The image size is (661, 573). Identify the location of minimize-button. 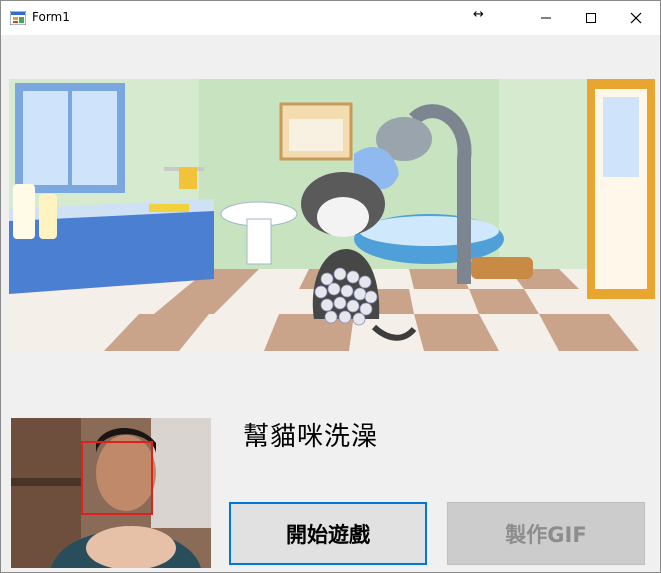
(546, 18).